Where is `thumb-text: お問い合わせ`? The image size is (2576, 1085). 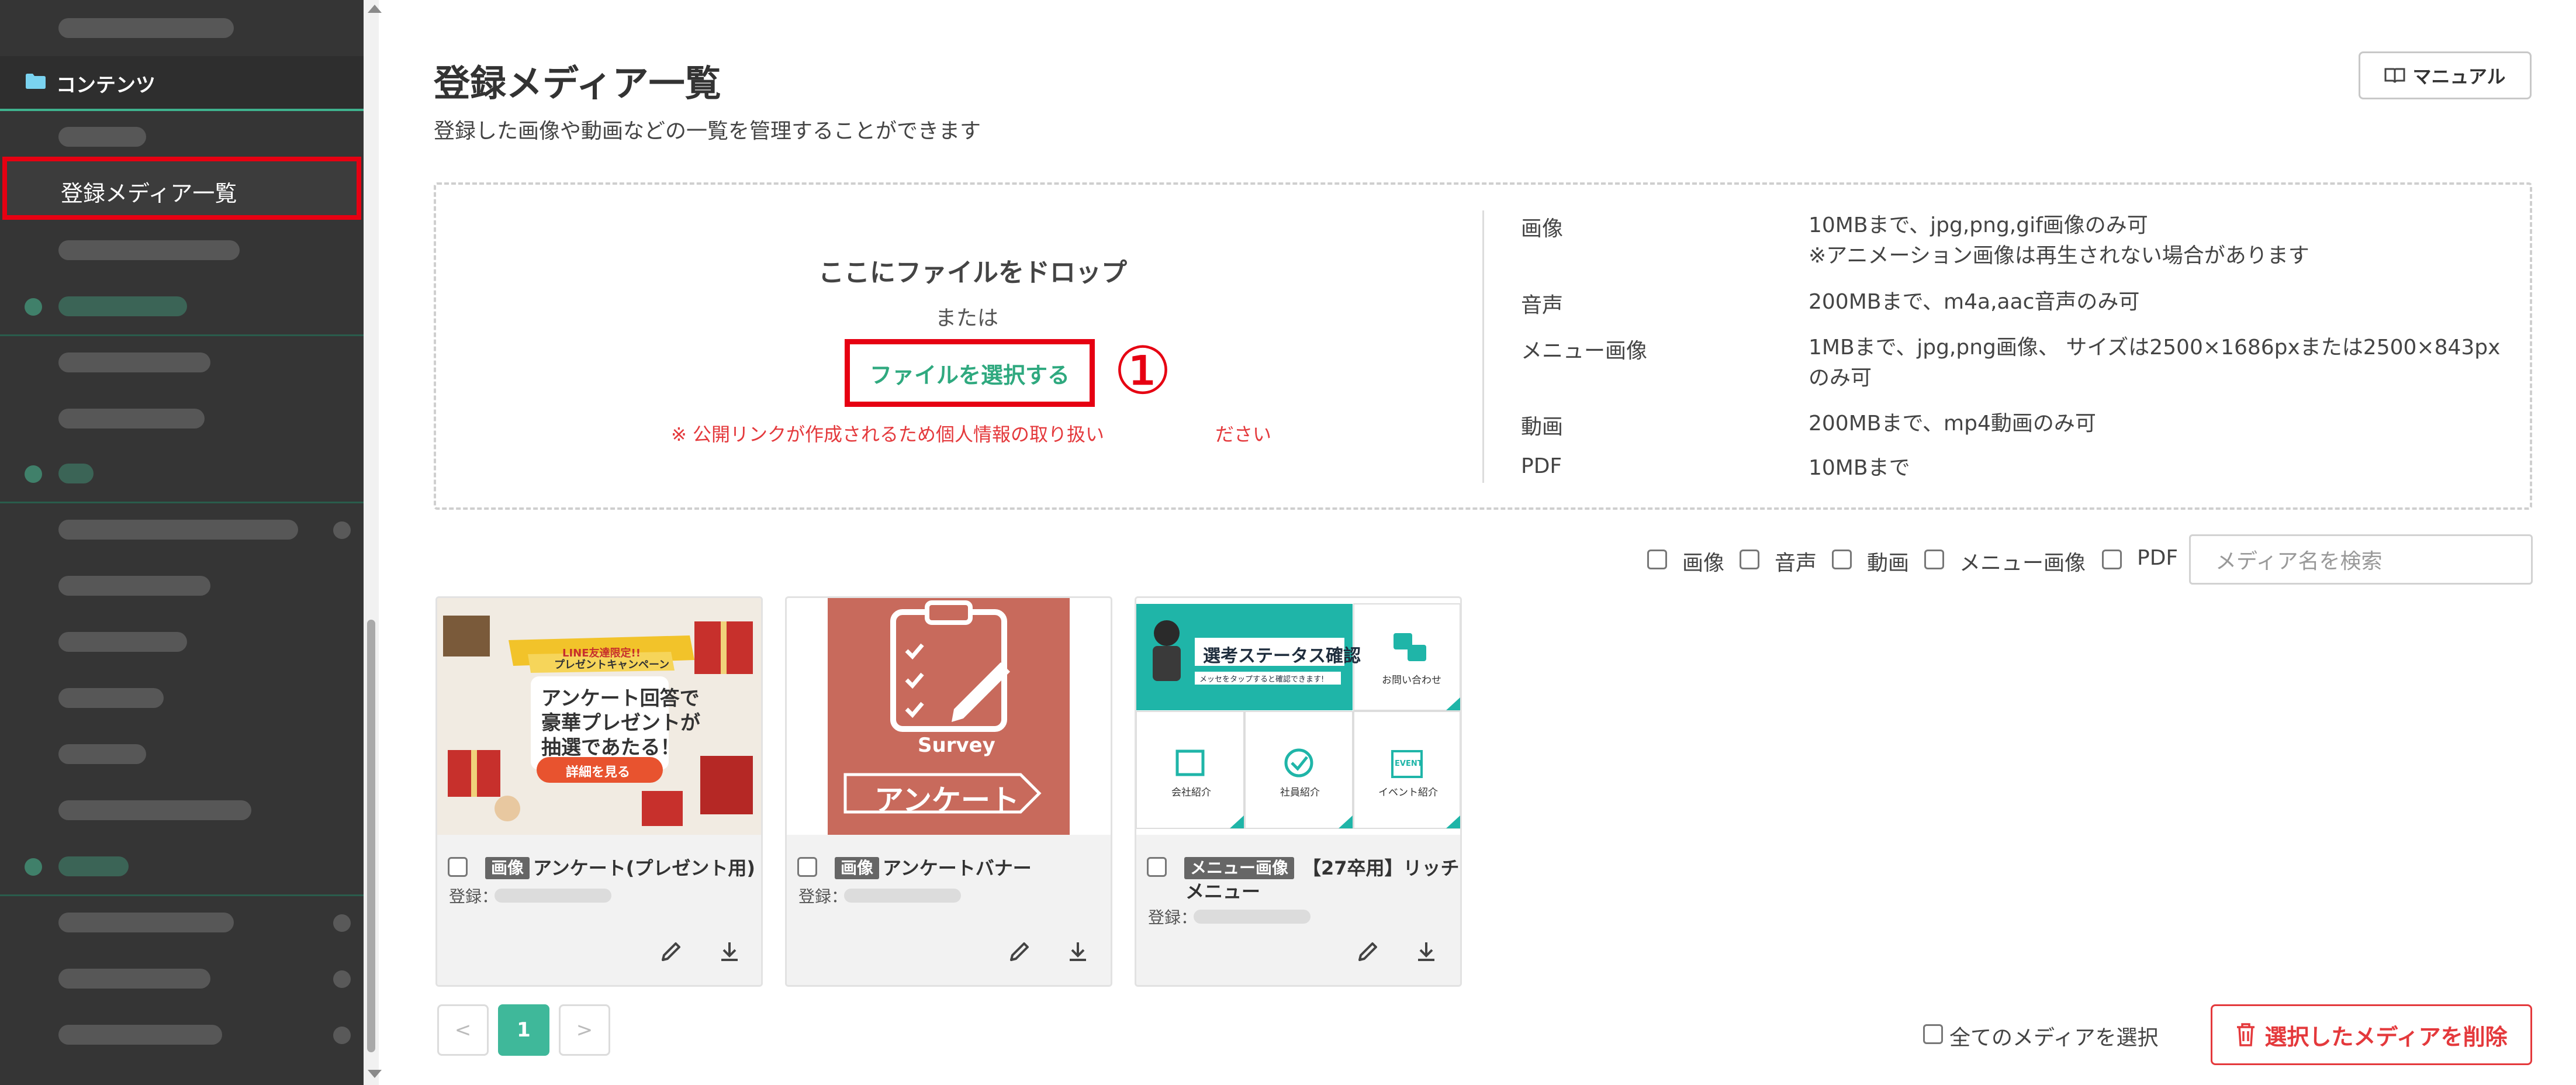
thumb-text: お問い合わせ is located at coordinates (1411, 680).